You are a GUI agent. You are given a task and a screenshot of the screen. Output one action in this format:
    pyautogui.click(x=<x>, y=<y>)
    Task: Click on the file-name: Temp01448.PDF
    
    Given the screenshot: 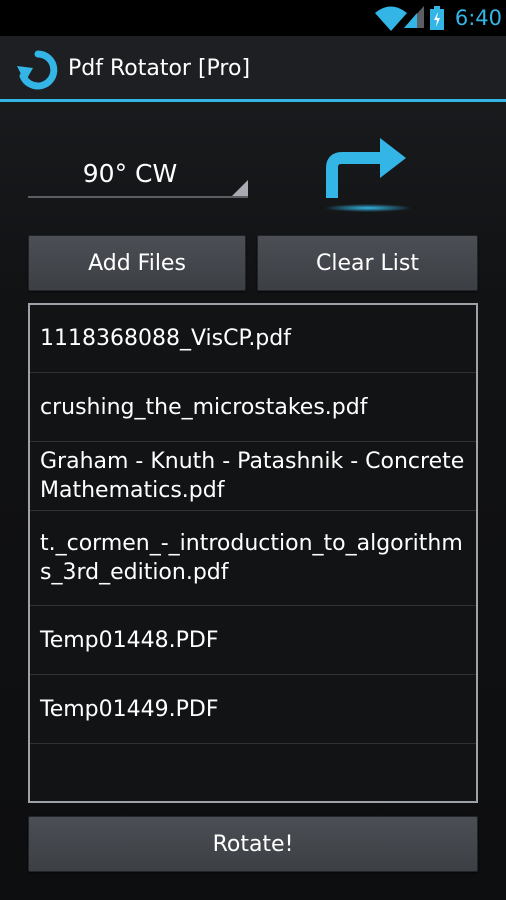 What is the action you would take?
    pyautogui.click(x=129, y=640)
    